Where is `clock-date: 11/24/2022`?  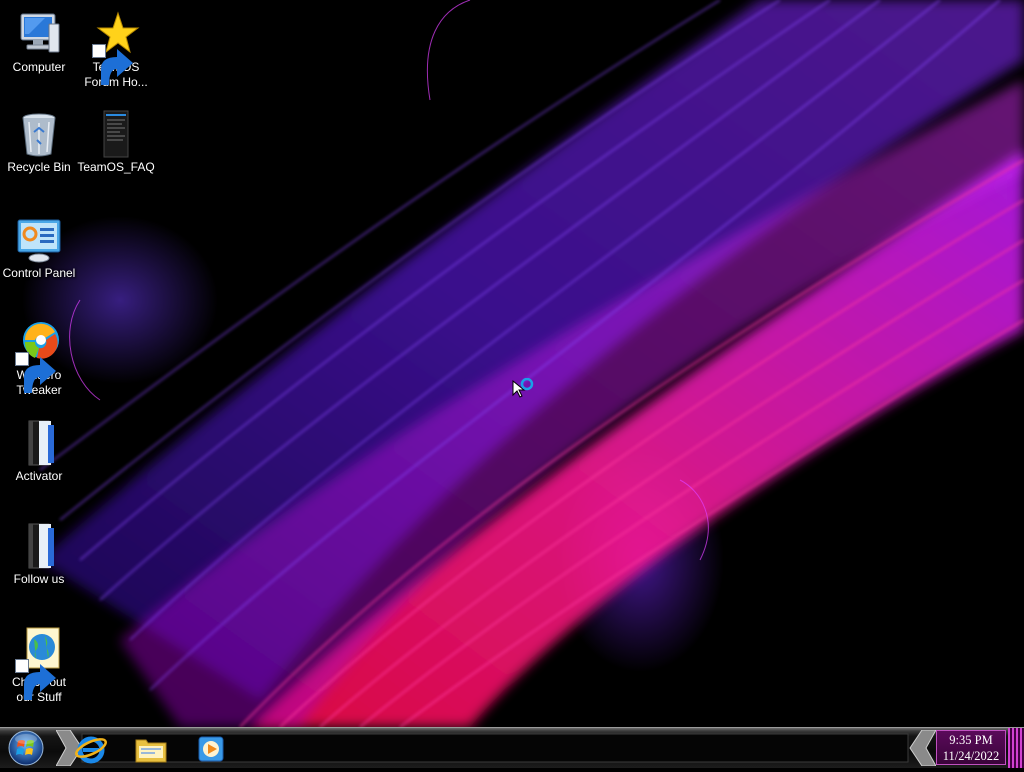
clock-date: 11/24/2022 is located at coordinates (971, 756).